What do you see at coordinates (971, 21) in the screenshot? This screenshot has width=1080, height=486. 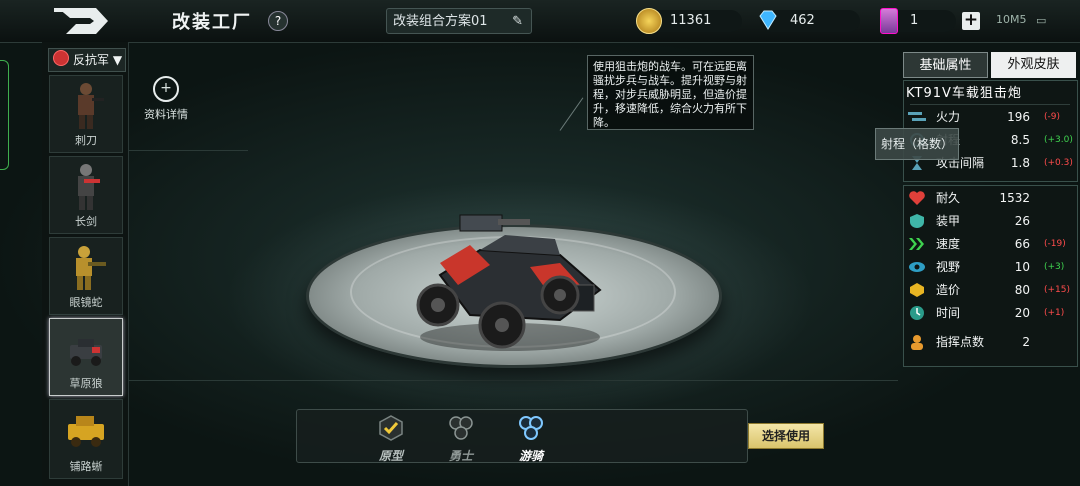 I see `add-button: +` at bounding box center [971, 21].